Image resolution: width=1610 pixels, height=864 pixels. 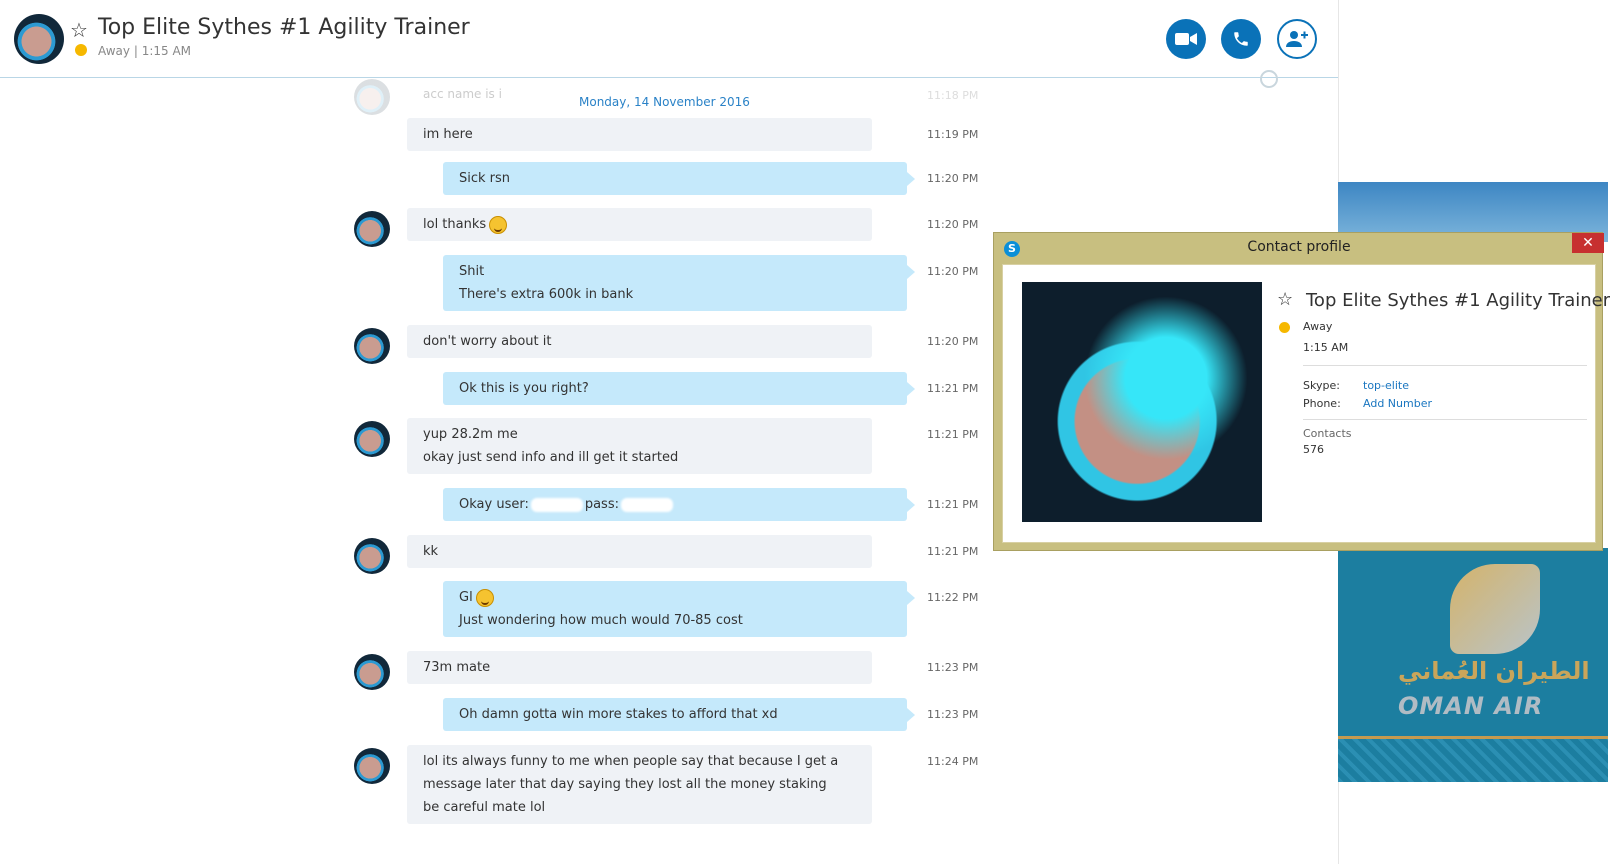 What do you see at coordinates (546, 294) in the screenshot?
I see `message-line: There's extra 600k in bank` at bounding box center [546, 294].